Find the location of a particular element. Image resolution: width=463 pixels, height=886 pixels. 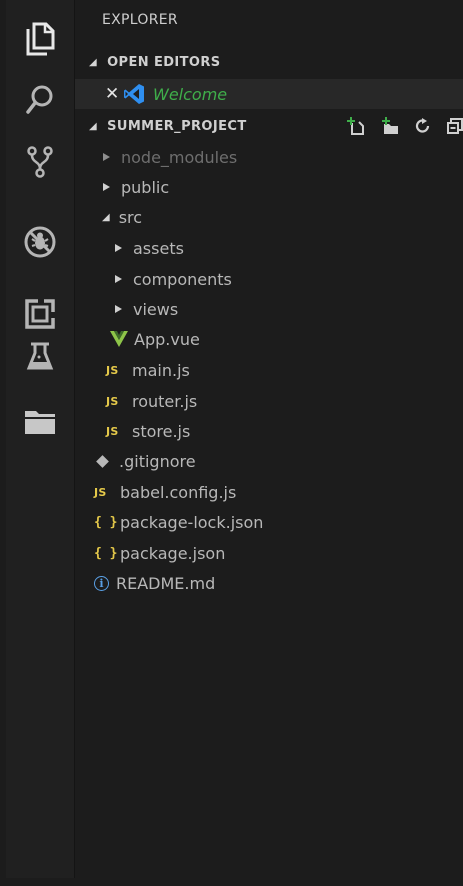

tree-item-label: README.md is located at coordinates (166, 583).